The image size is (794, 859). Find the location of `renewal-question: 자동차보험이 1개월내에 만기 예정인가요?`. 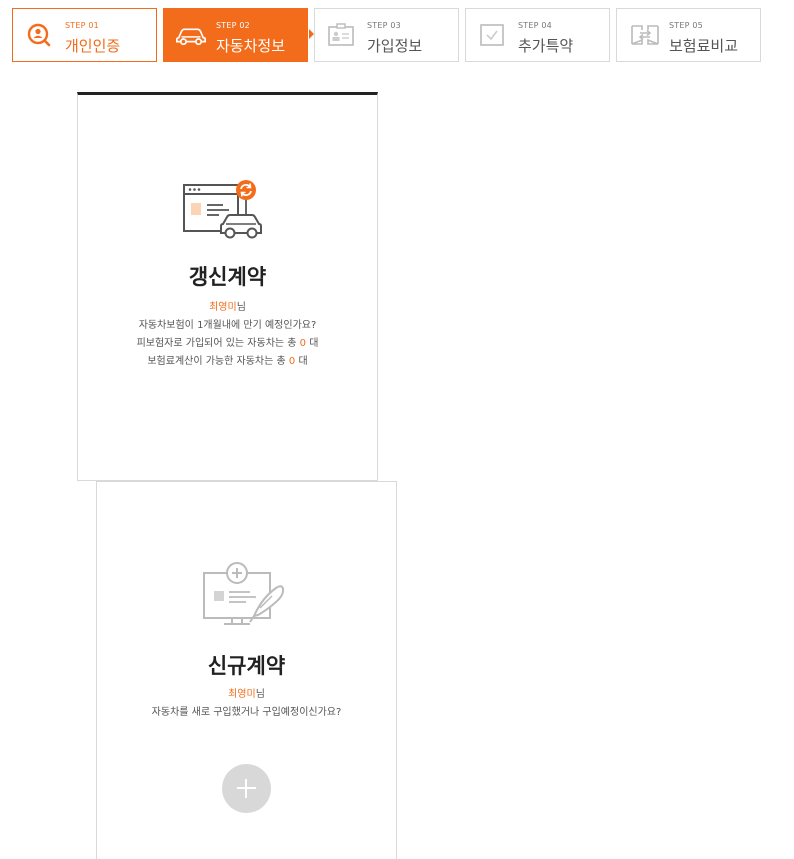

renewal-question: 자동차보험이 1개월내에 만기 예정인가요? is located at coordinates (227, 325).